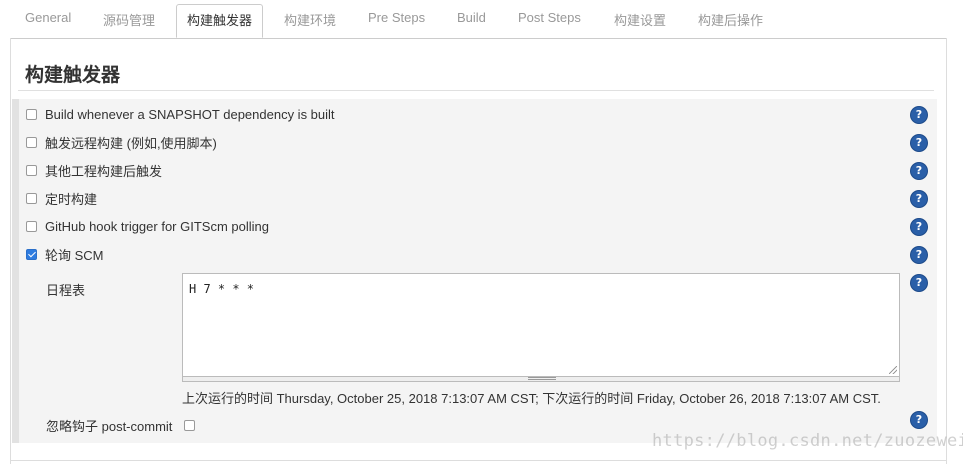 Image resolution: width=963 pixels, height=464 pixels. I want to click on tab-build: Build, so click(471, 17).